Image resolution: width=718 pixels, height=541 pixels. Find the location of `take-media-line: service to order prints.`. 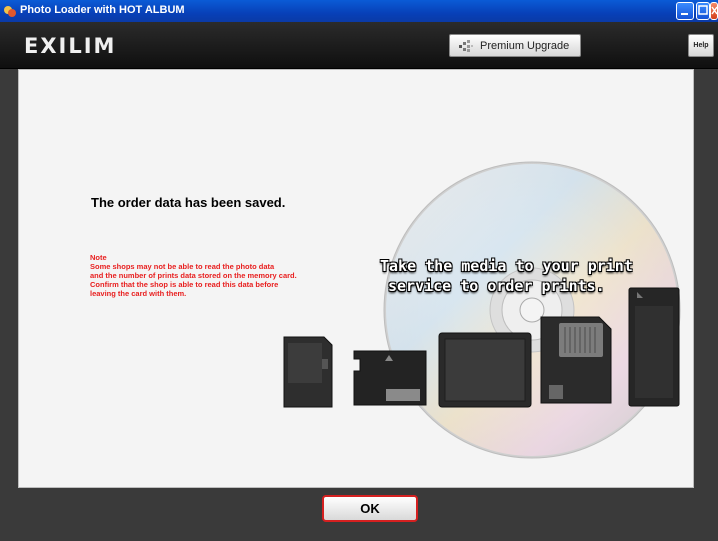

take-media-line: service to order prints. is located at coordinates (496, 286).